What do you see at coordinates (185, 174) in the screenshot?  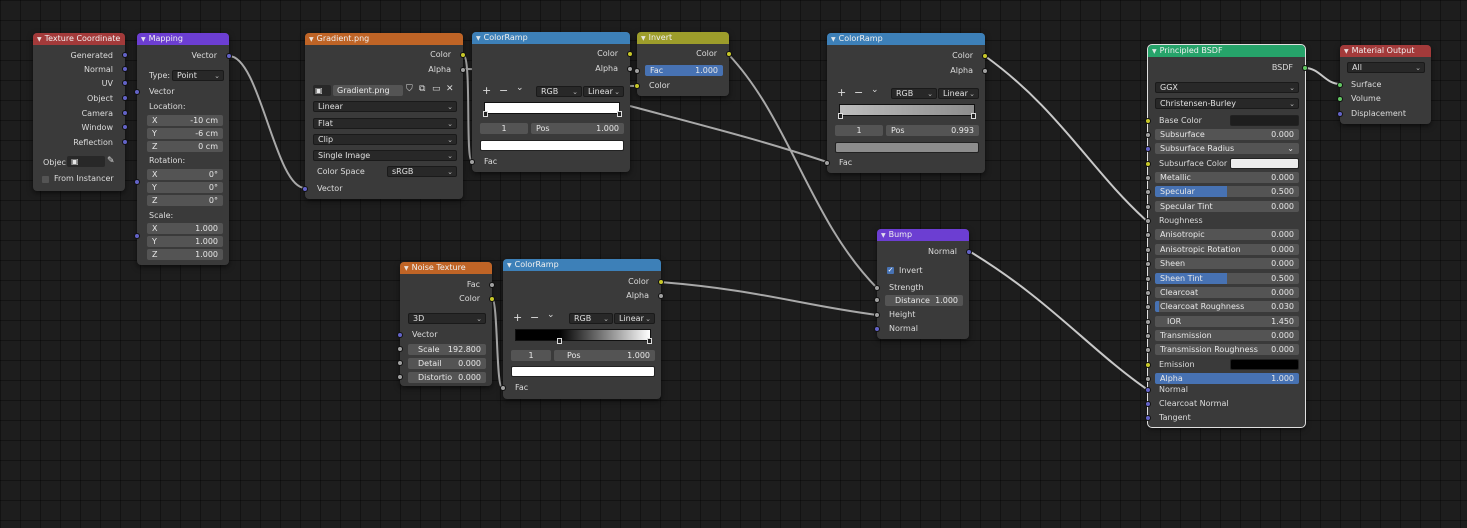 I see `rotation-x-field: X 0°` at bounding box center [185, 174].